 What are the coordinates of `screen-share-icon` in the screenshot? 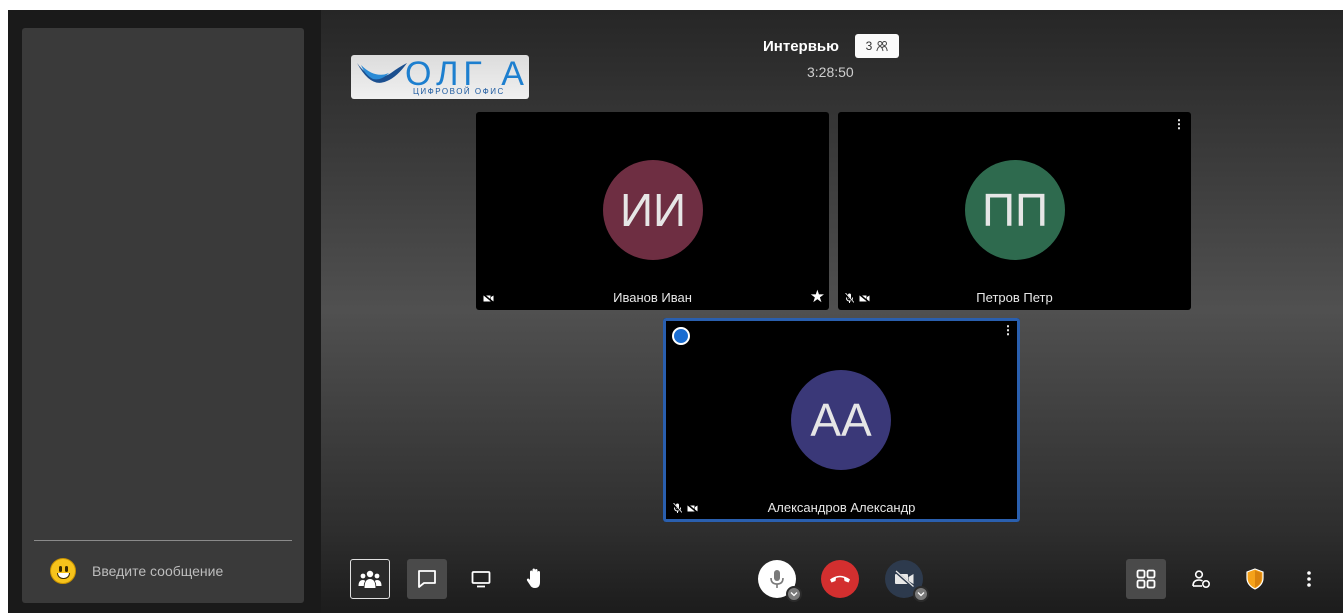 It's located at (481, 579).